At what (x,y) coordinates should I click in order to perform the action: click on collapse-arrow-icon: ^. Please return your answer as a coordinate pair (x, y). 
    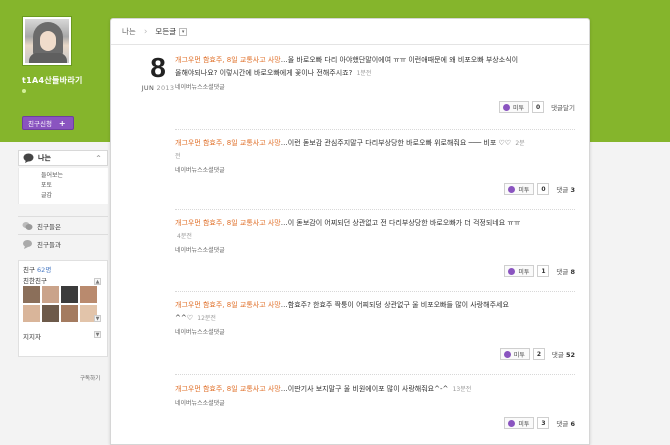
    Looking at the image, I should click on (98, 158).